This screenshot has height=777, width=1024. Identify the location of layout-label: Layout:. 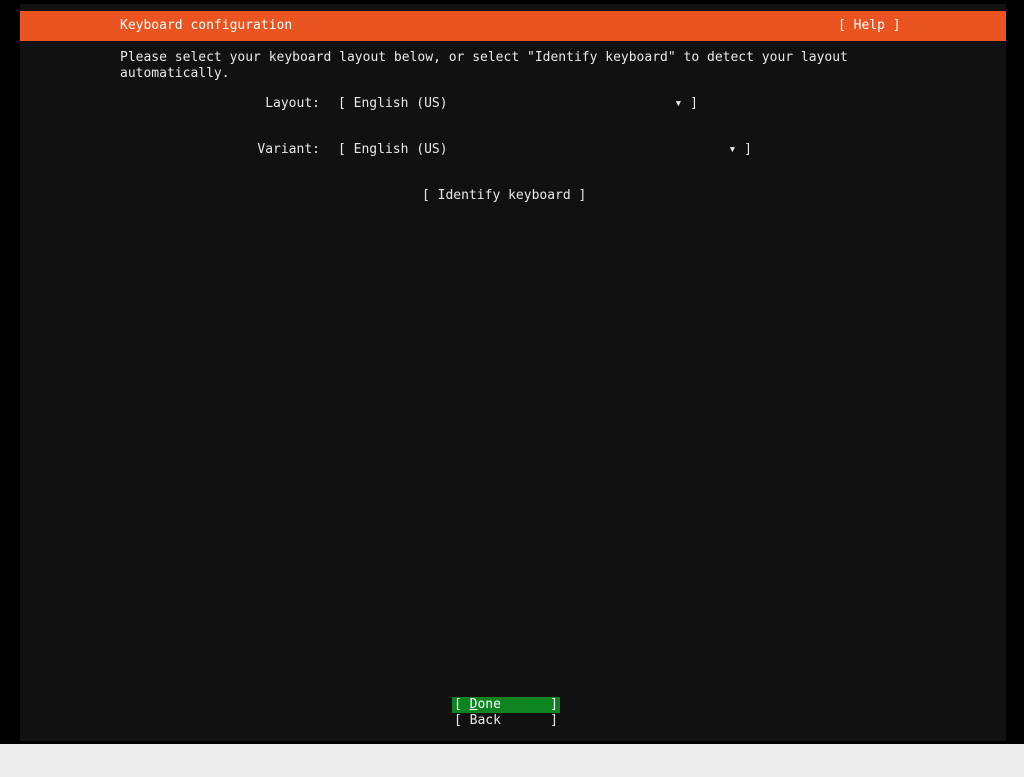
(292, 103).